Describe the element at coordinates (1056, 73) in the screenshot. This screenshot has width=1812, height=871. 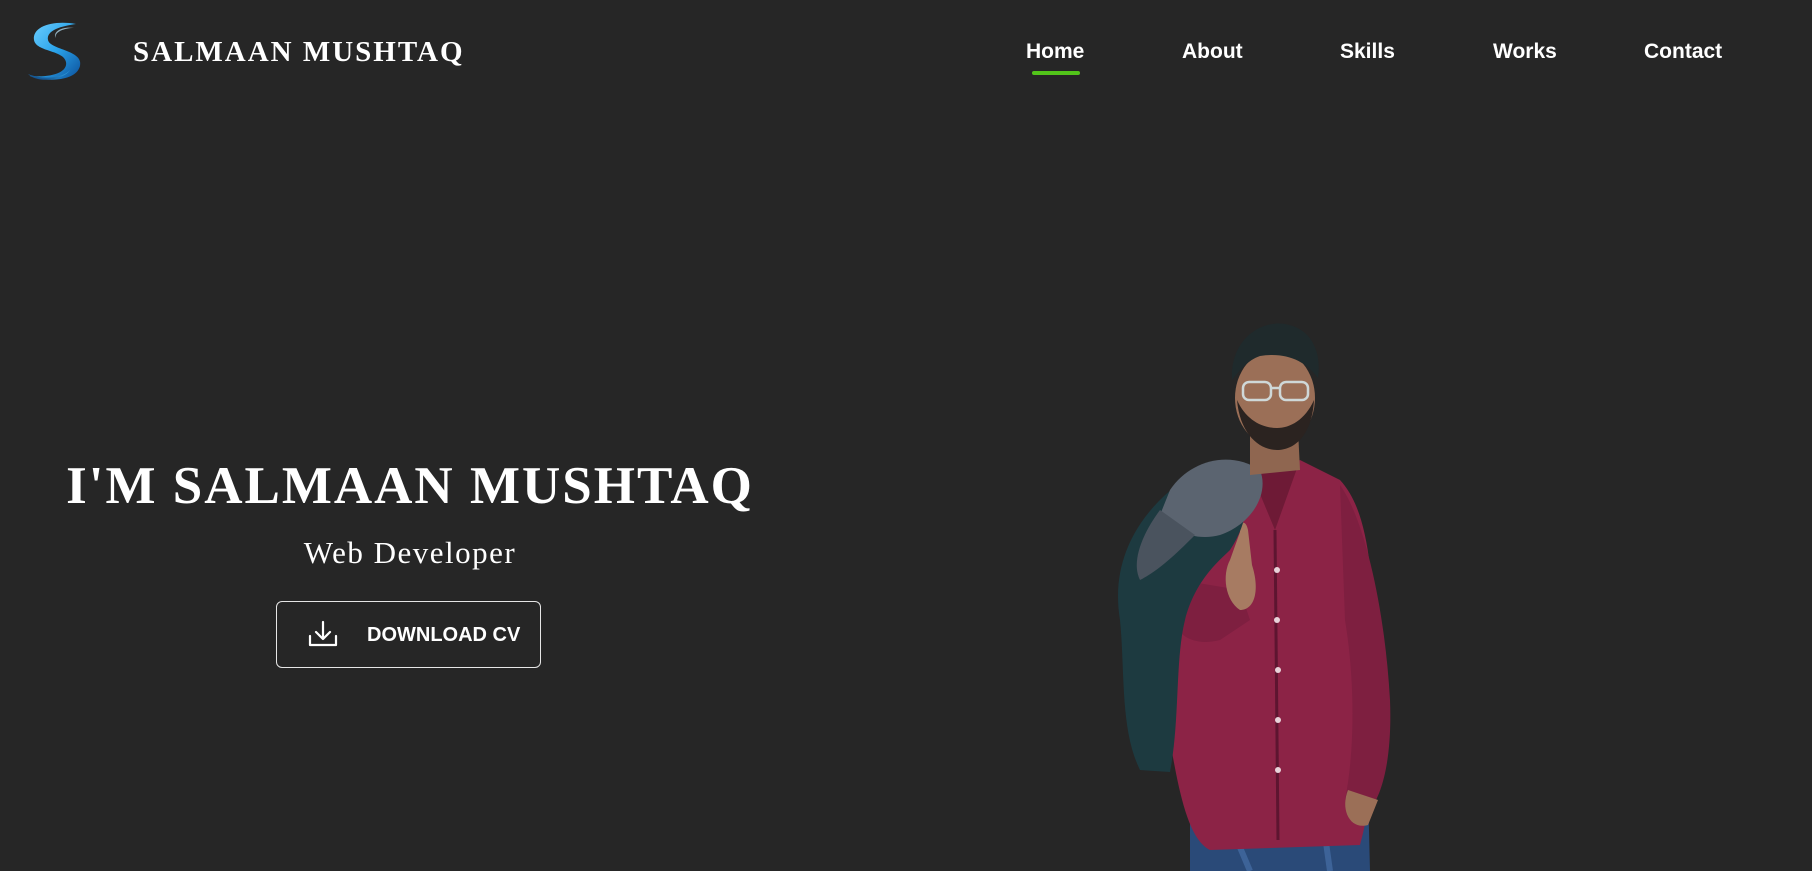
I see `active-nav-indicator` at that location.